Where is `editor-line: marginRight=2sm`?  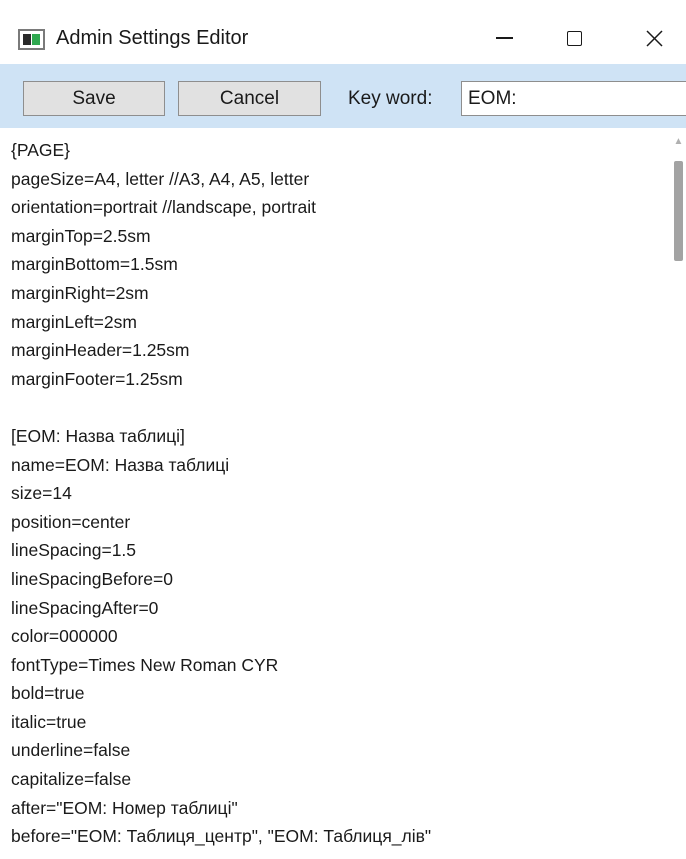
editor-line: marginRight=2sm is located at coordinates (80, 292).